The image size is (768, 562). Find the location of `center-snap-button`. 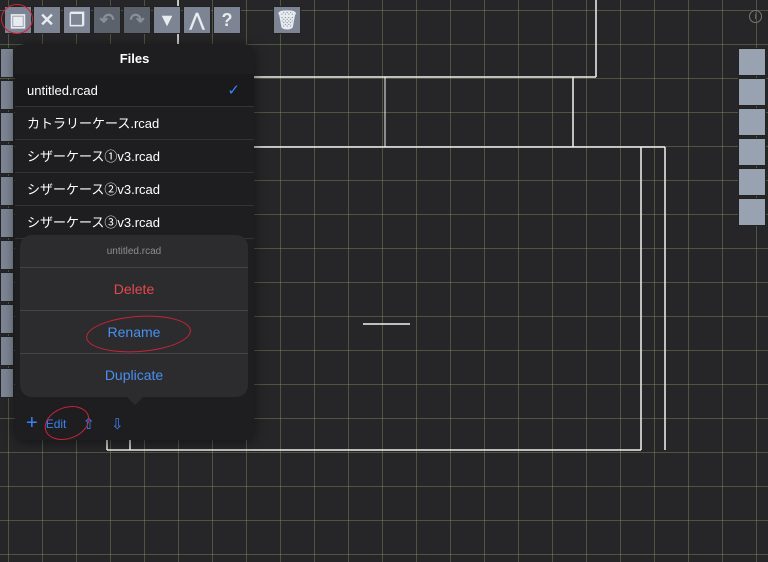

center-snap-button is located at coordinates (752, 122).